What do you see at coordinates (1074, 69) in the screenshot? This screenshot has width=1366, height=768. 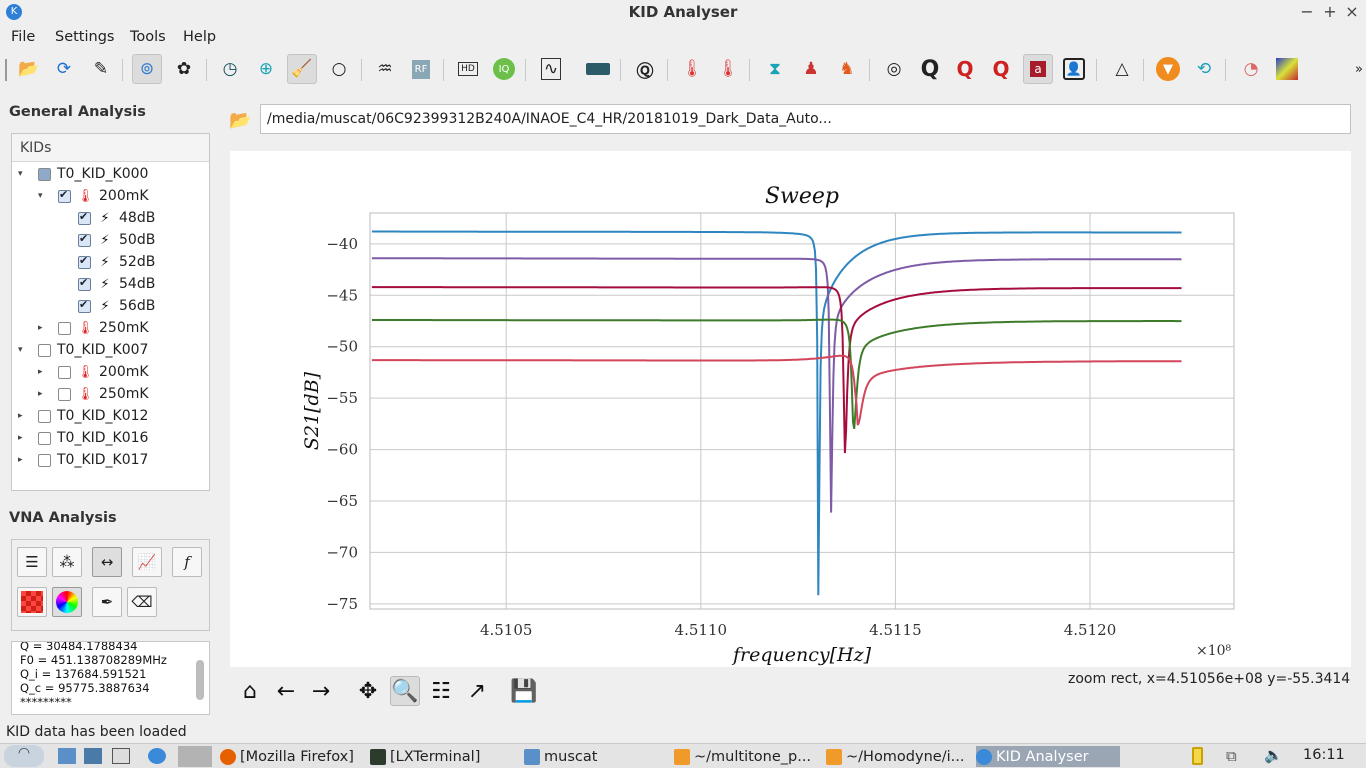 I see `user-icon: 👤` at bounding box center [1074, 69].